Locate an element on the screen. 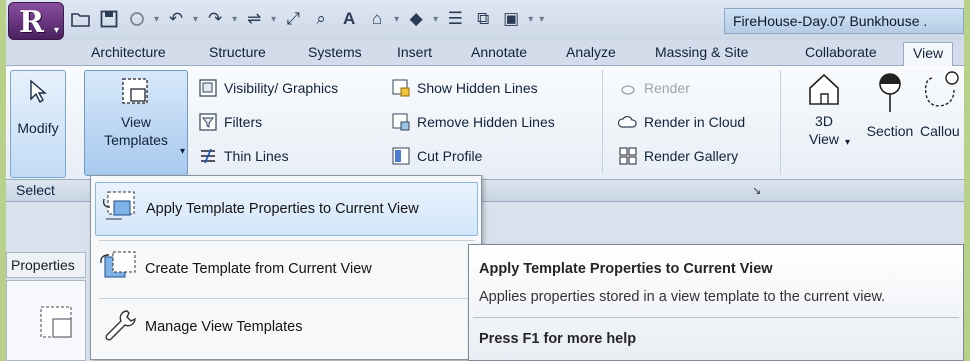  properties-tab-label: Properties is located at coordinates (43, 265).